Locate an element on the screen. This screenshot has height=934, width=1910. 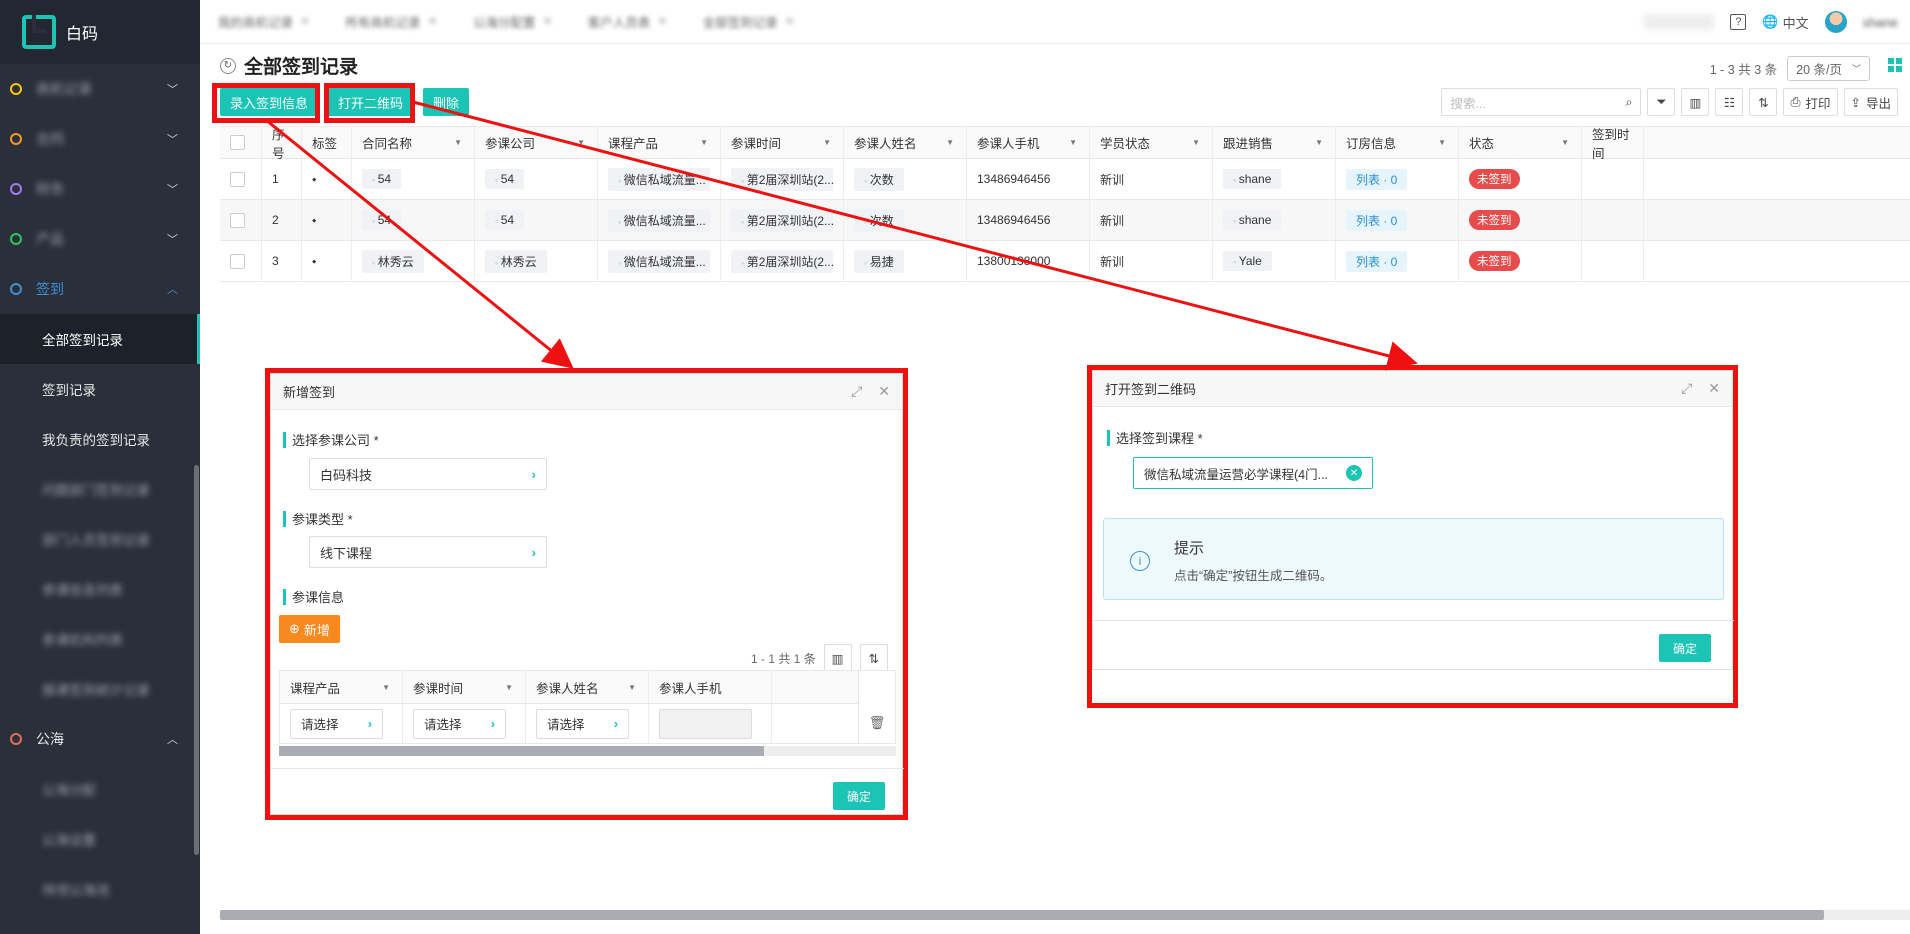
tab-item: 所有商机记录 ⊗ is located at coordinates (390, 22).